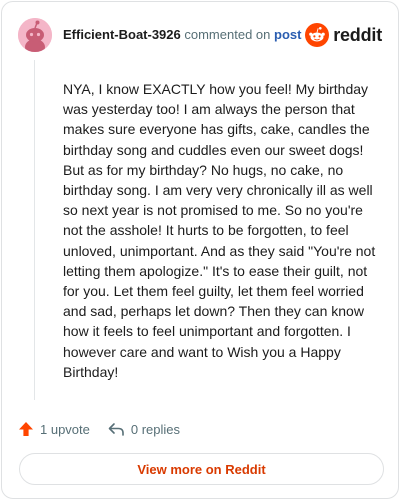 The height and width of the screenshot is (500, 400). I want to click on user-avatar, so click(35, 35).